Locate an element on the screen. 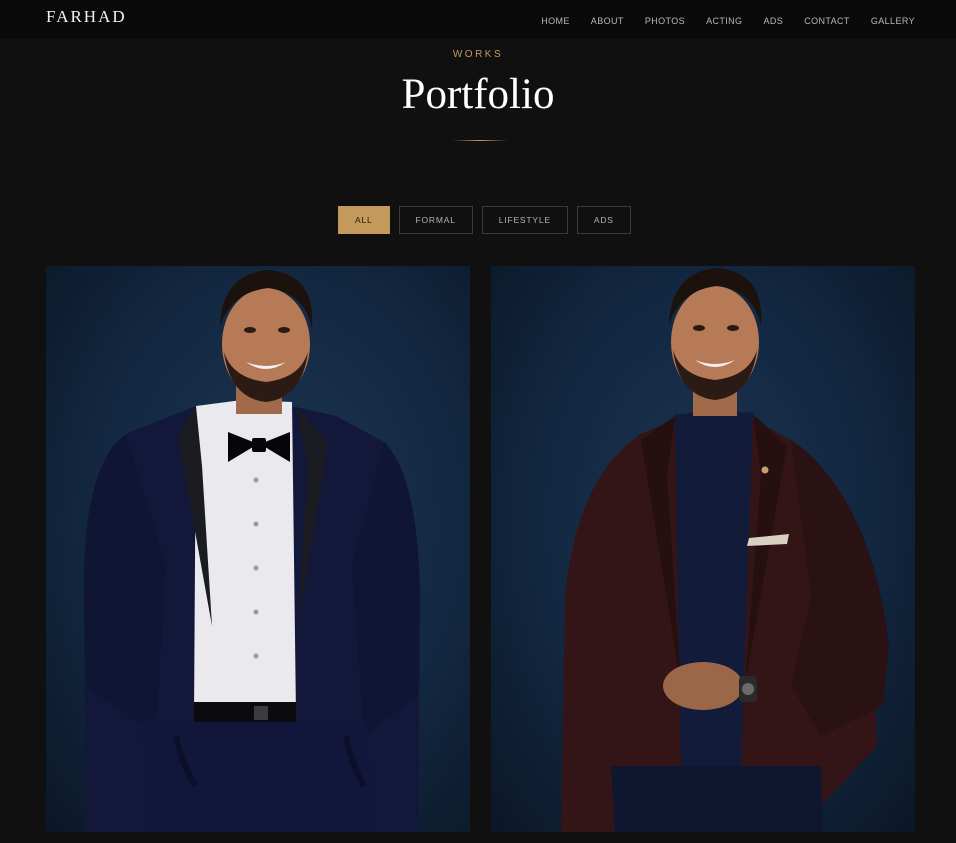 The height and width of the screenshot is (843, 956). nav-item-about: ABOUT is located at coordinates (607, 20).